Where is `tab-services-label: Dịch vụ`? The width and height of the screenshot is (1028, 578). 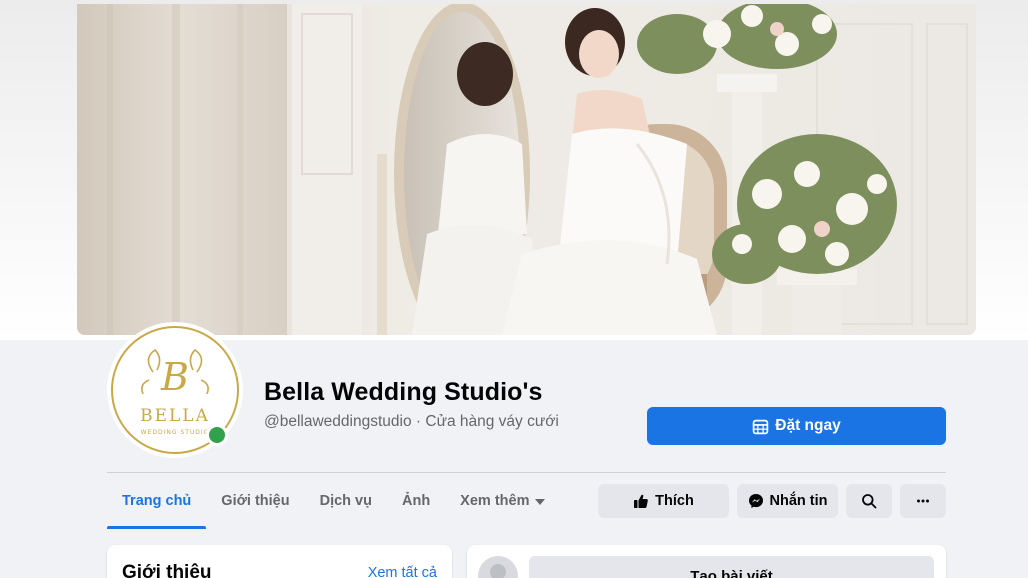 tab-services-label: Dịch vụ is located at coordinates (345, 501).